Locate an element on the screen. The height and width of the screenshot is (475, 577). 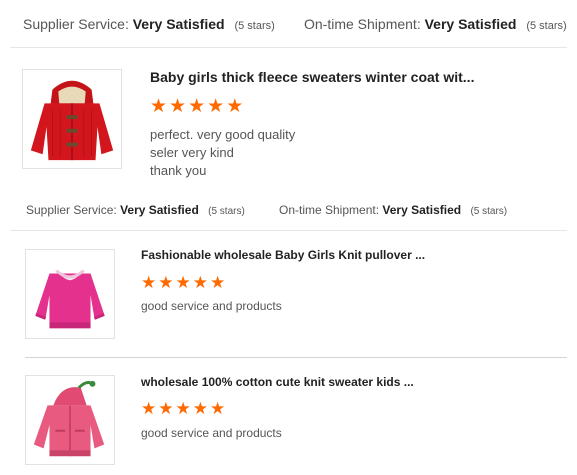
pink-pullover-image is located at coordinates (70, 294).